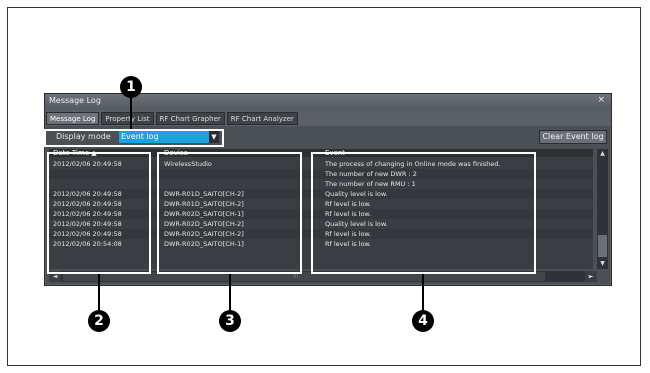 The image size is (650, 373). I want to click on callout-box-event-column, so click(423, 213).